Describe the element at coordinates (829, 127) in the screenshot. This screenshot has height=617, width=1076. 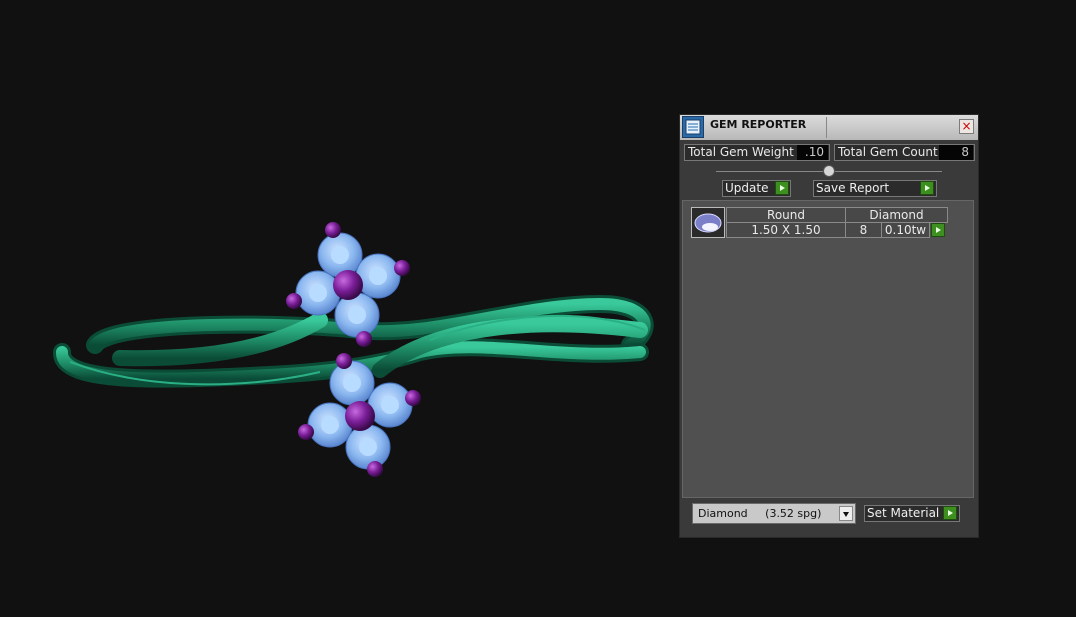
I see `panel-titlebar: GEM REPORTER ×` at that location.